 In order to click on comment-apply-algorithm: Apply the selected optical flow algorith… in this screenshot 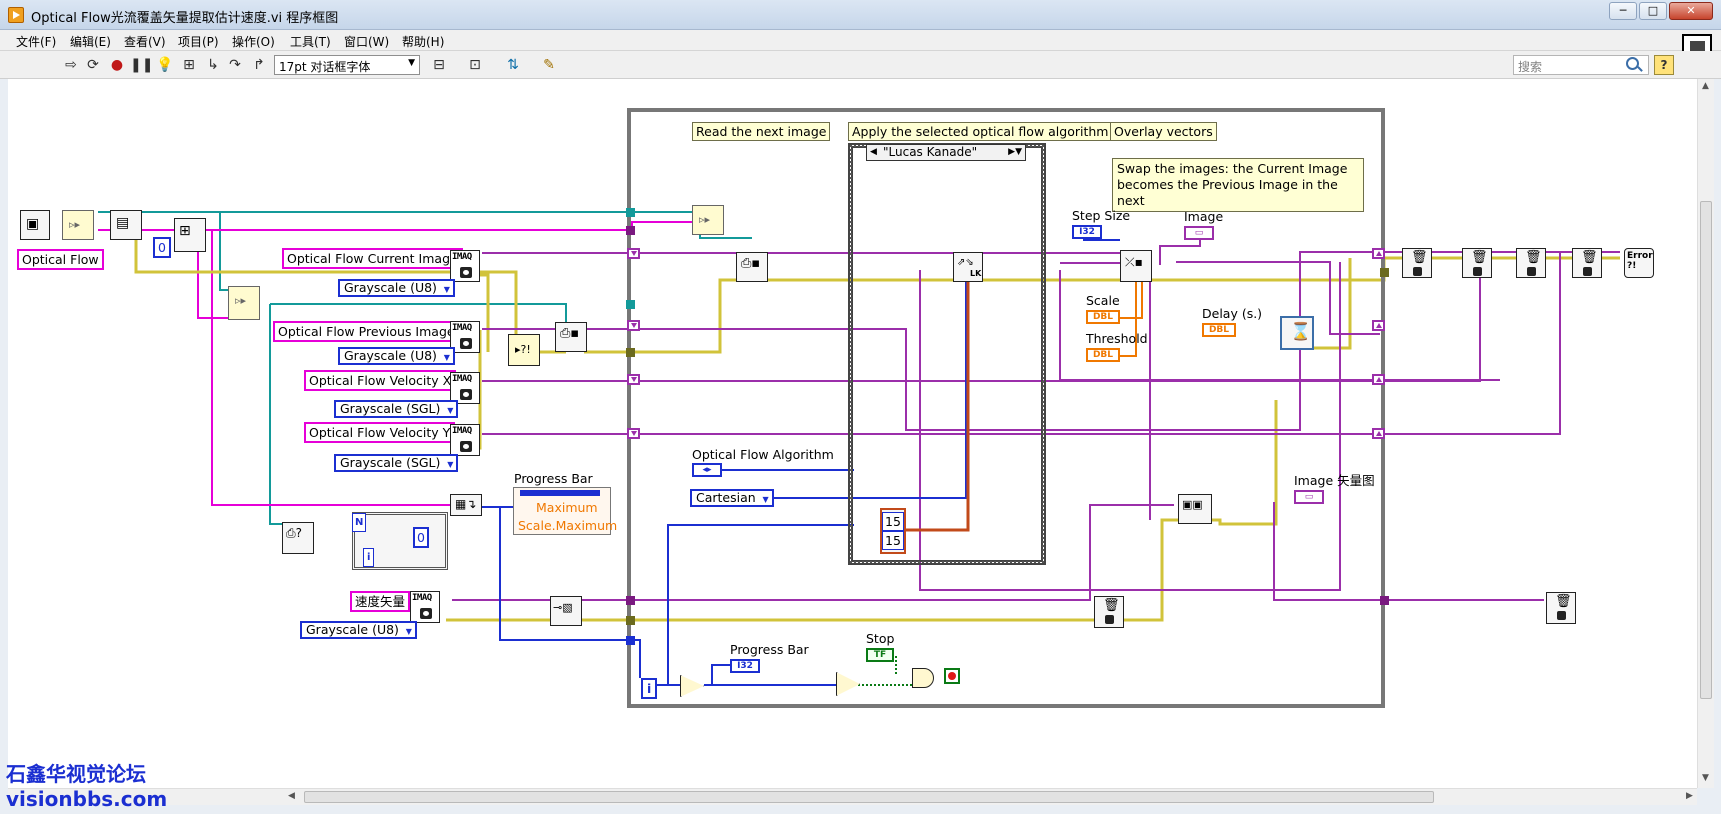, I will do `click(980, 131)`.